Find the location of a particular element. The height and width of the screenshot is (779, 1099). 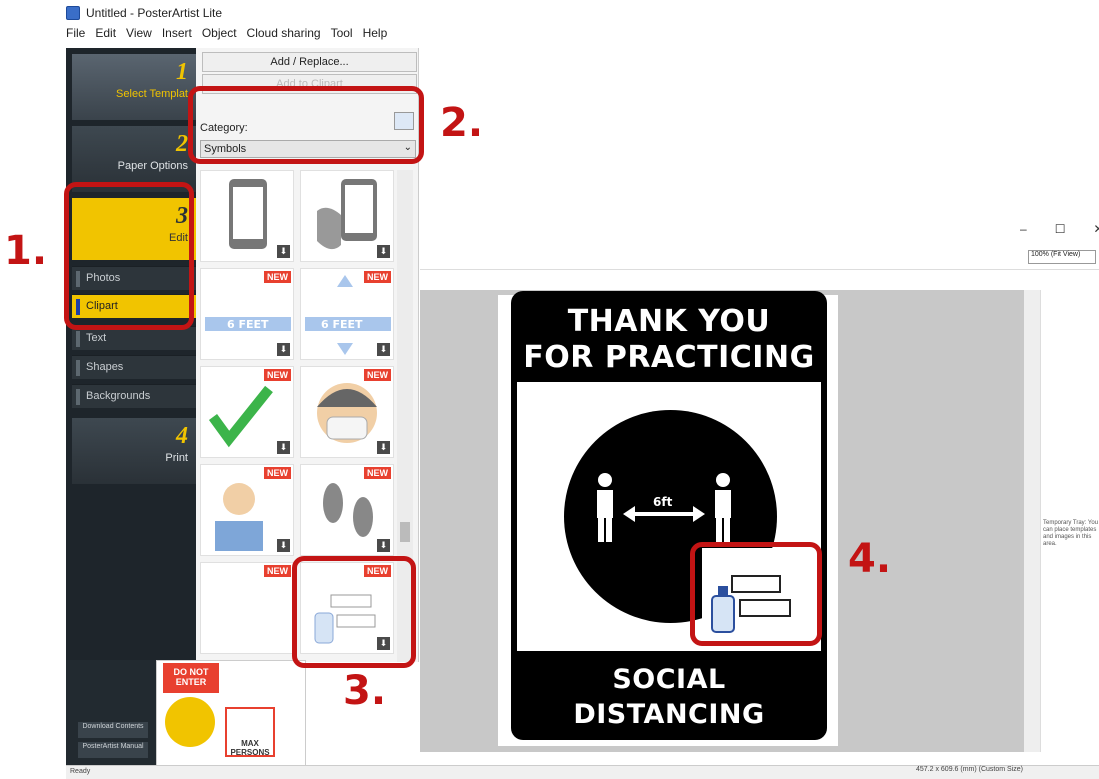

step-select-template: 1 Select Templat is located at coordinates (134, 87).